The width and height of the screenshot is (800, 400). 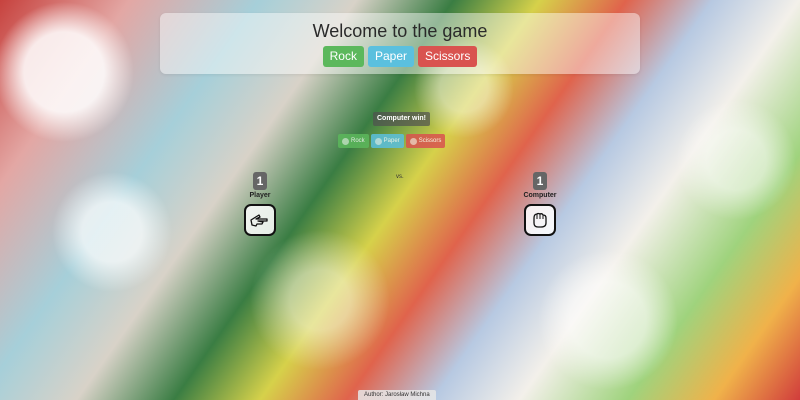 I want to click on paper-button: Paper, so click(x=391, y=56).